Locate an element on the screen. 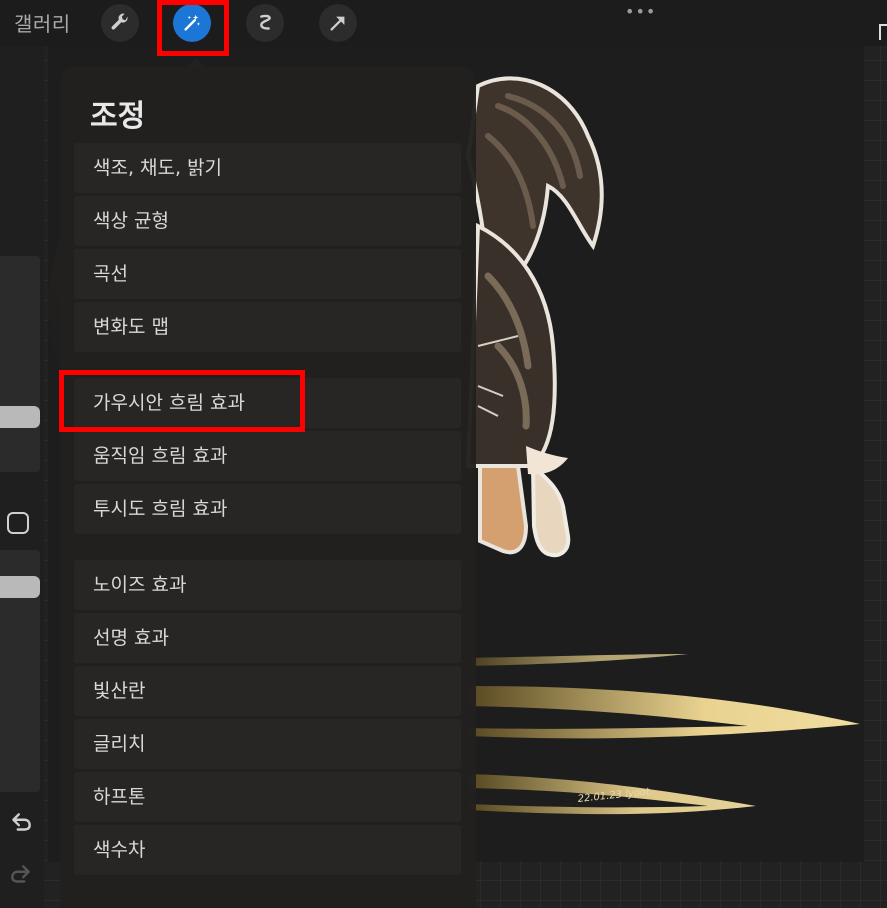  opacity-knob is located at coordinates (20, 587).